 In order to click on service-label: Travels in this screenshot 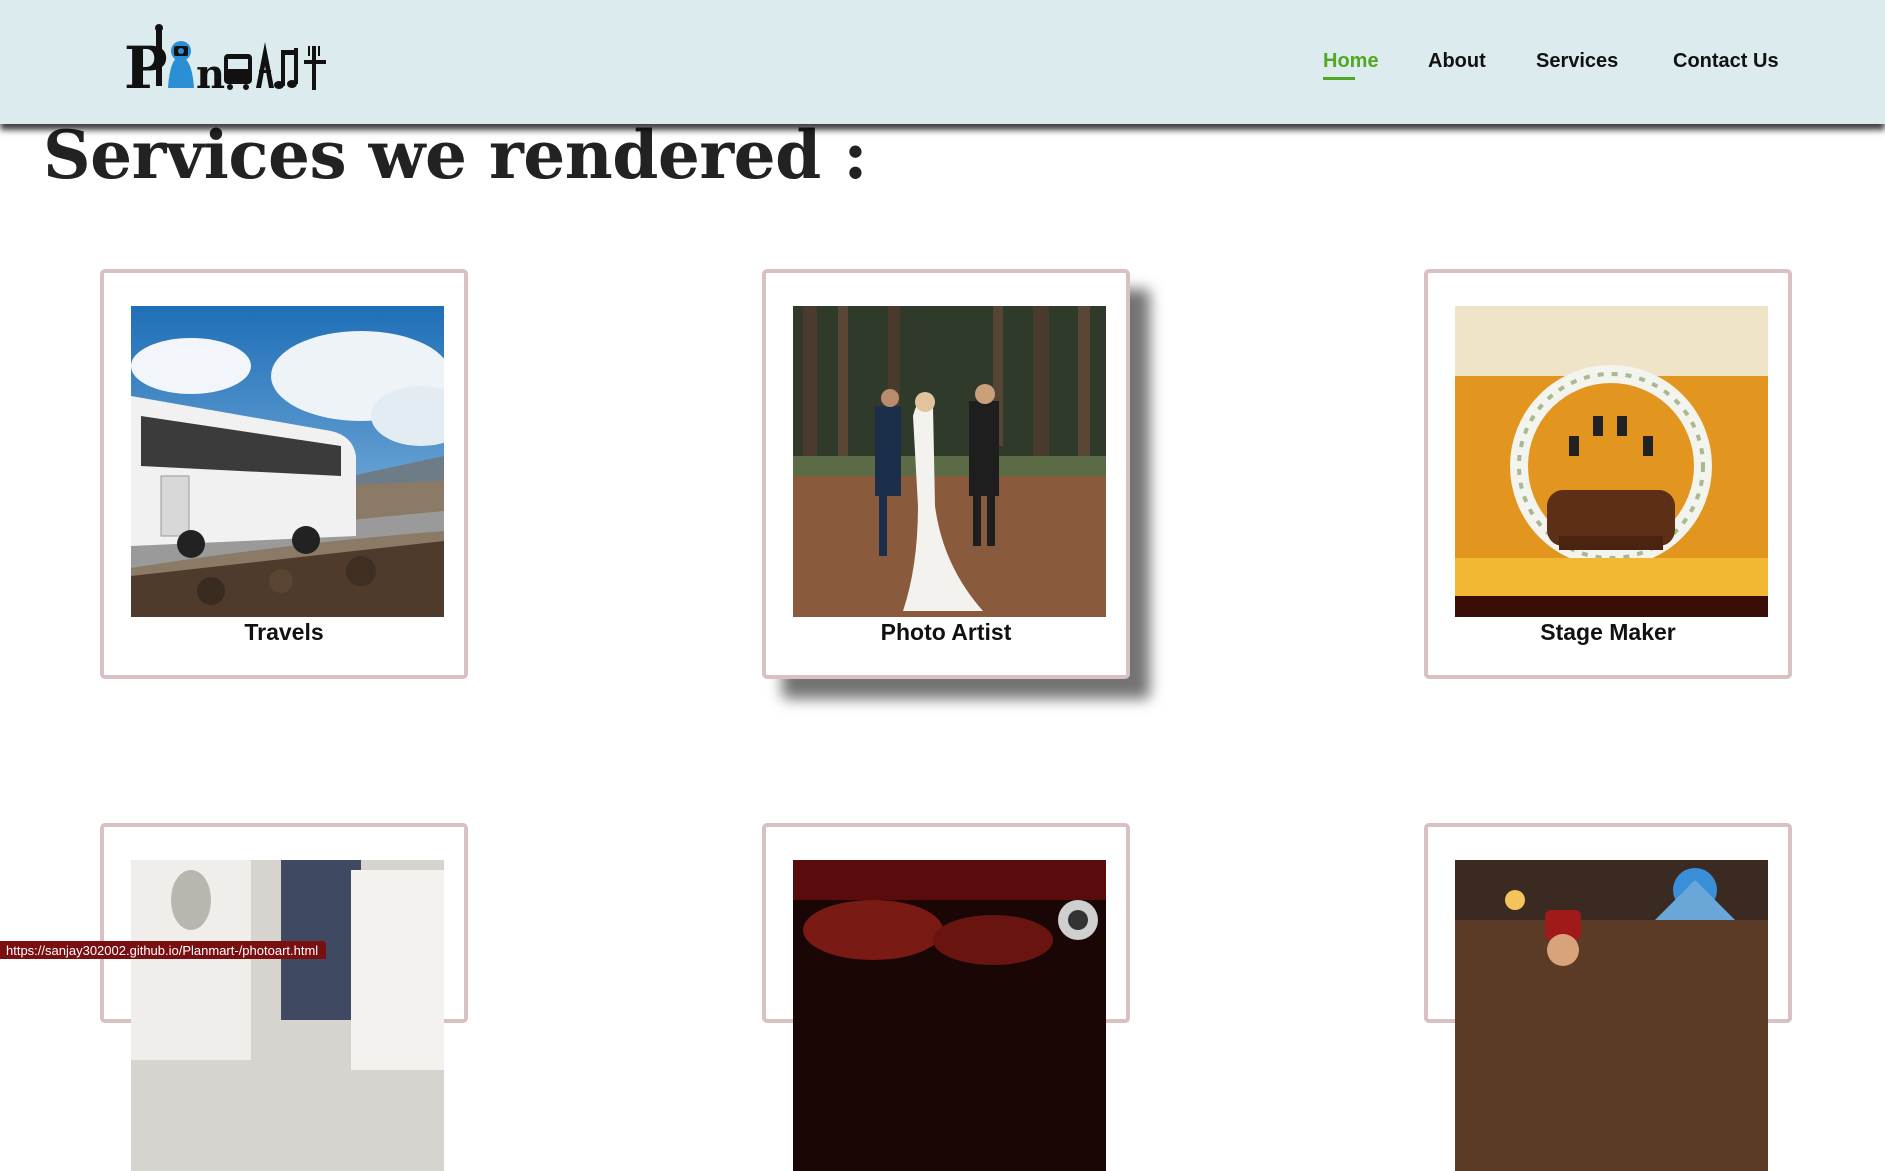, I will do `click(284, 632)`.